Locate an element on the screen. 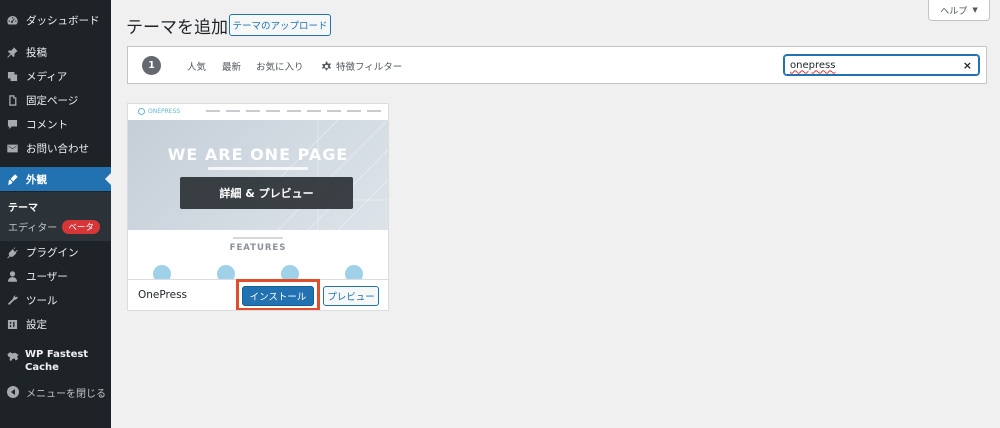 The width and height of the screenshot is (1000, 428). screenshot-logo: ONEPRESS is located at coordinates (159, 111).